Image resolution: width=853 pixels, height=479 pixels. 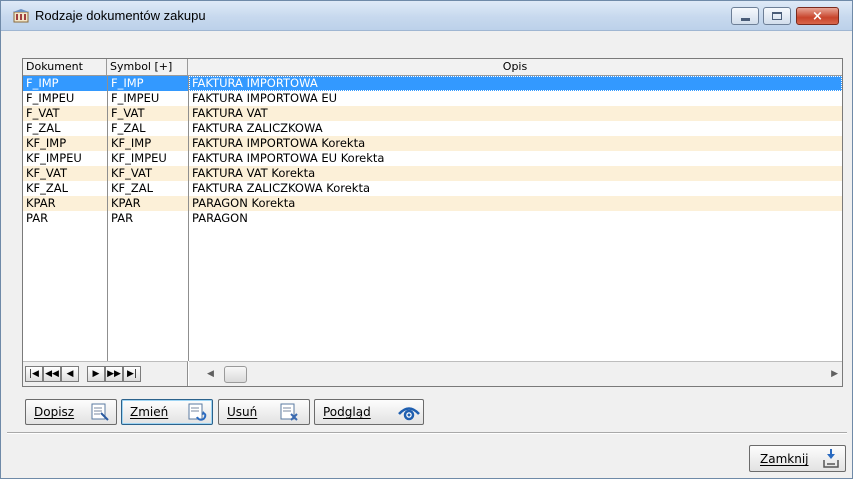 I want to click on delete-document-icon, so click(x=289, y=412).